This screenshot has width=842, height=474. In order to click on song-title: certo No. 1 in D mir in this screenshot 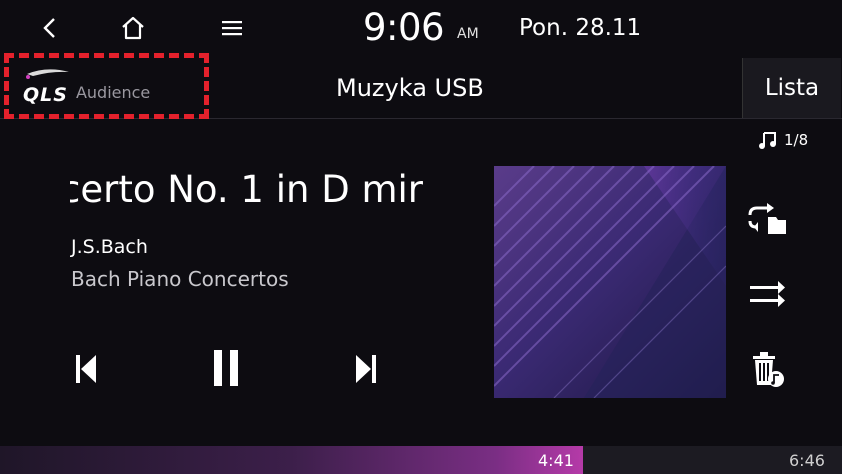, I will do `click(272, 189)`.